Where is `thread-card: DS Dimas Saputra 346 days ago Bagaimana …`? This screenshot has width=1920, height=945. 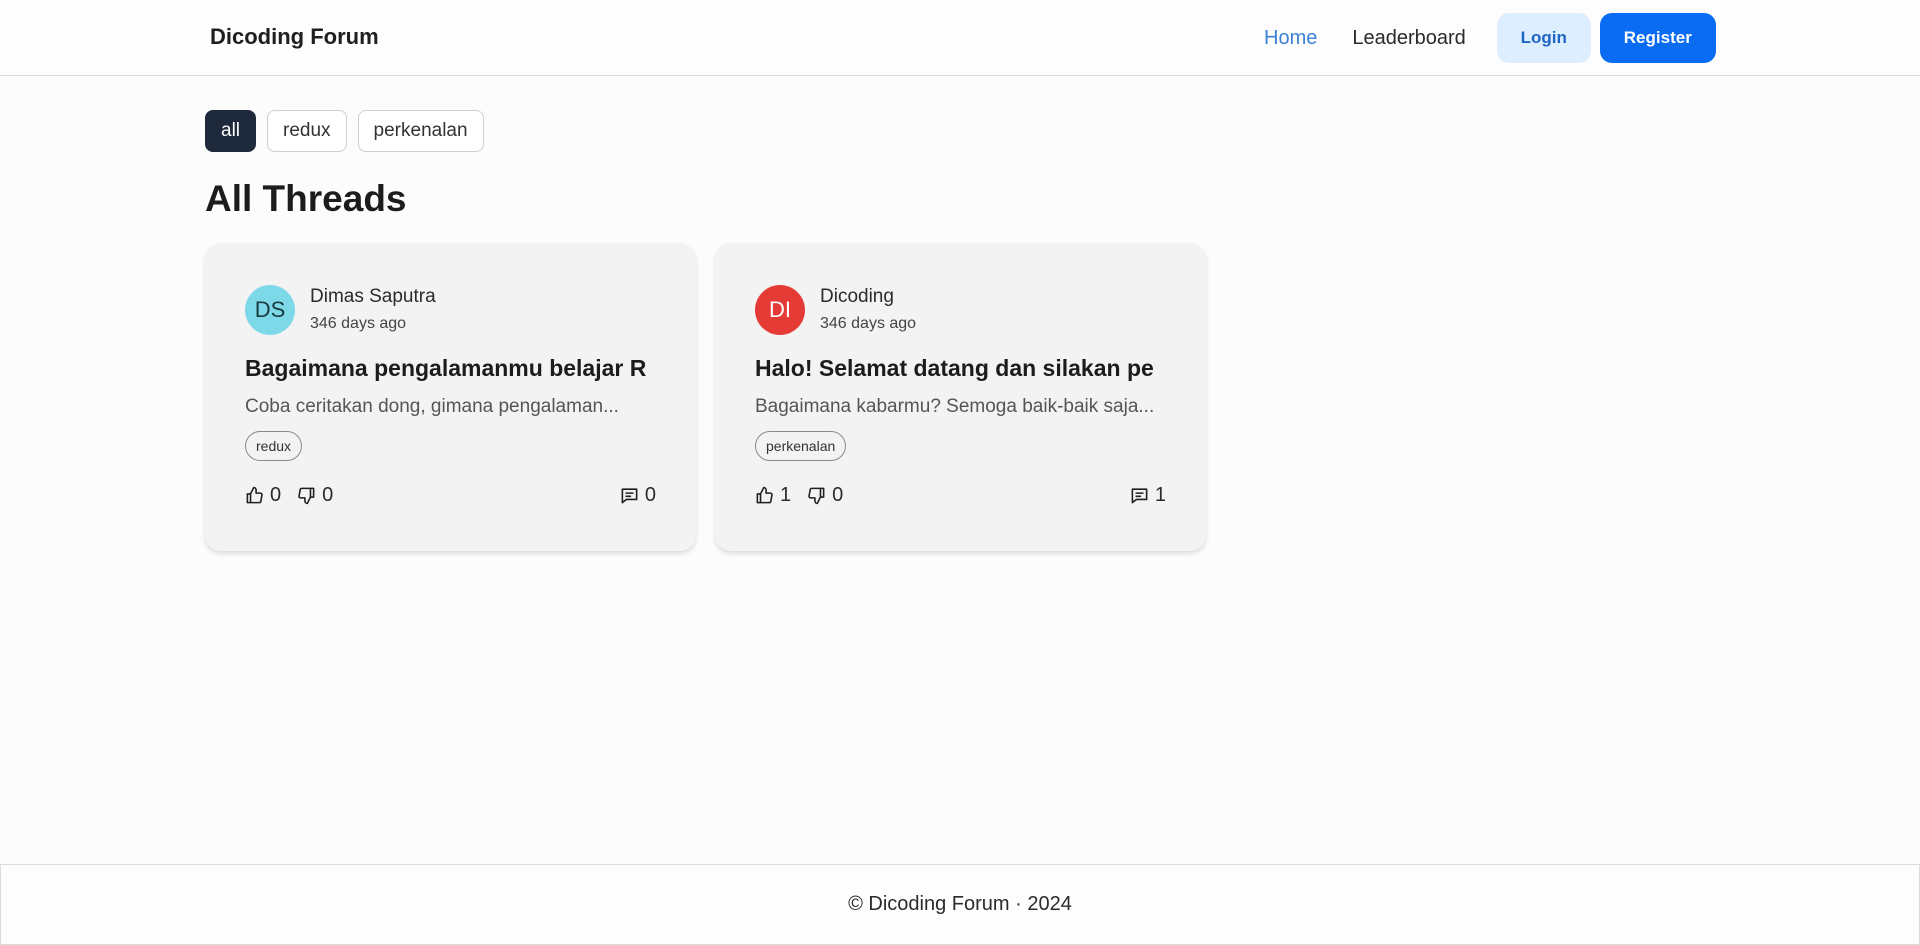 thread-card: DS Dimas Saputra 346 days ago Bagaimana … is located at coordinates (450, 397).